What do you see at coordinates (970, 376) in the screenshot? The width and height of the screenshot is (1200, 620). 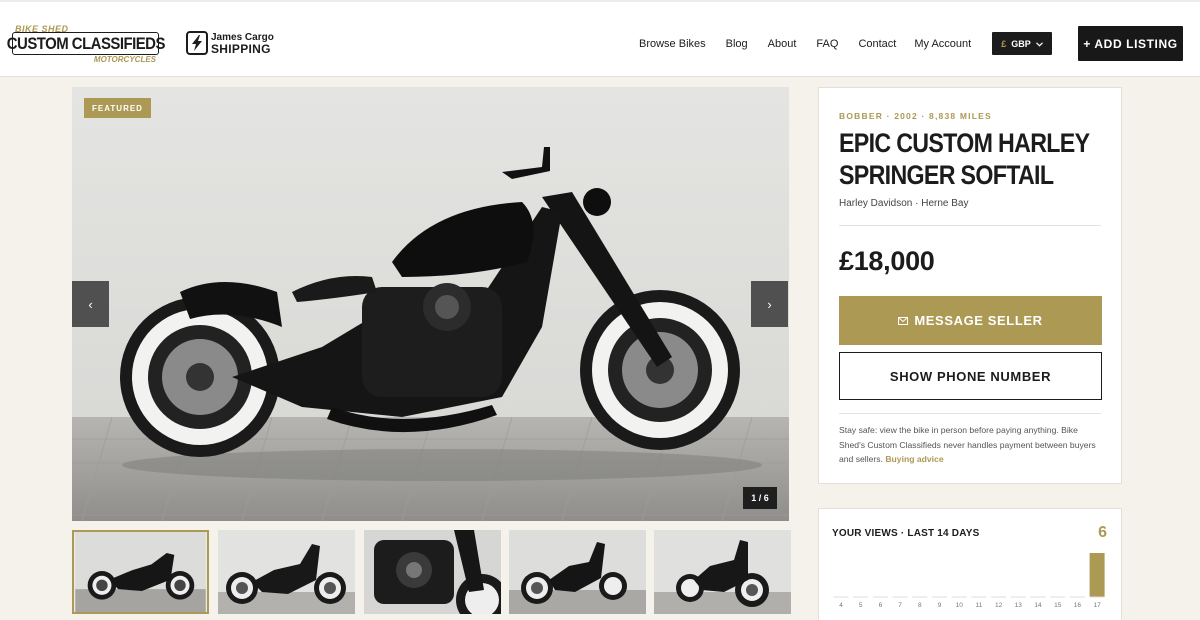 I see `show-phone-number-button: SHOW PHONE NUMBER` at bounding box center [970, 376].